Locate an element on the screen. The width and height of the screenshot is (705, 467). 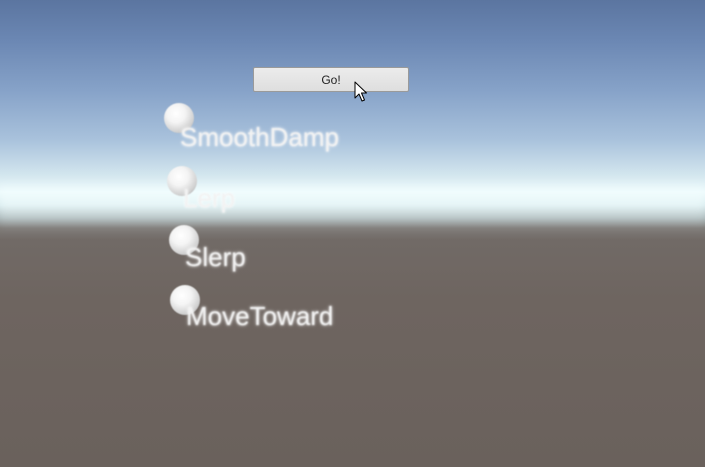
slerp-label: Slerp is located at coordinates (215, 257).